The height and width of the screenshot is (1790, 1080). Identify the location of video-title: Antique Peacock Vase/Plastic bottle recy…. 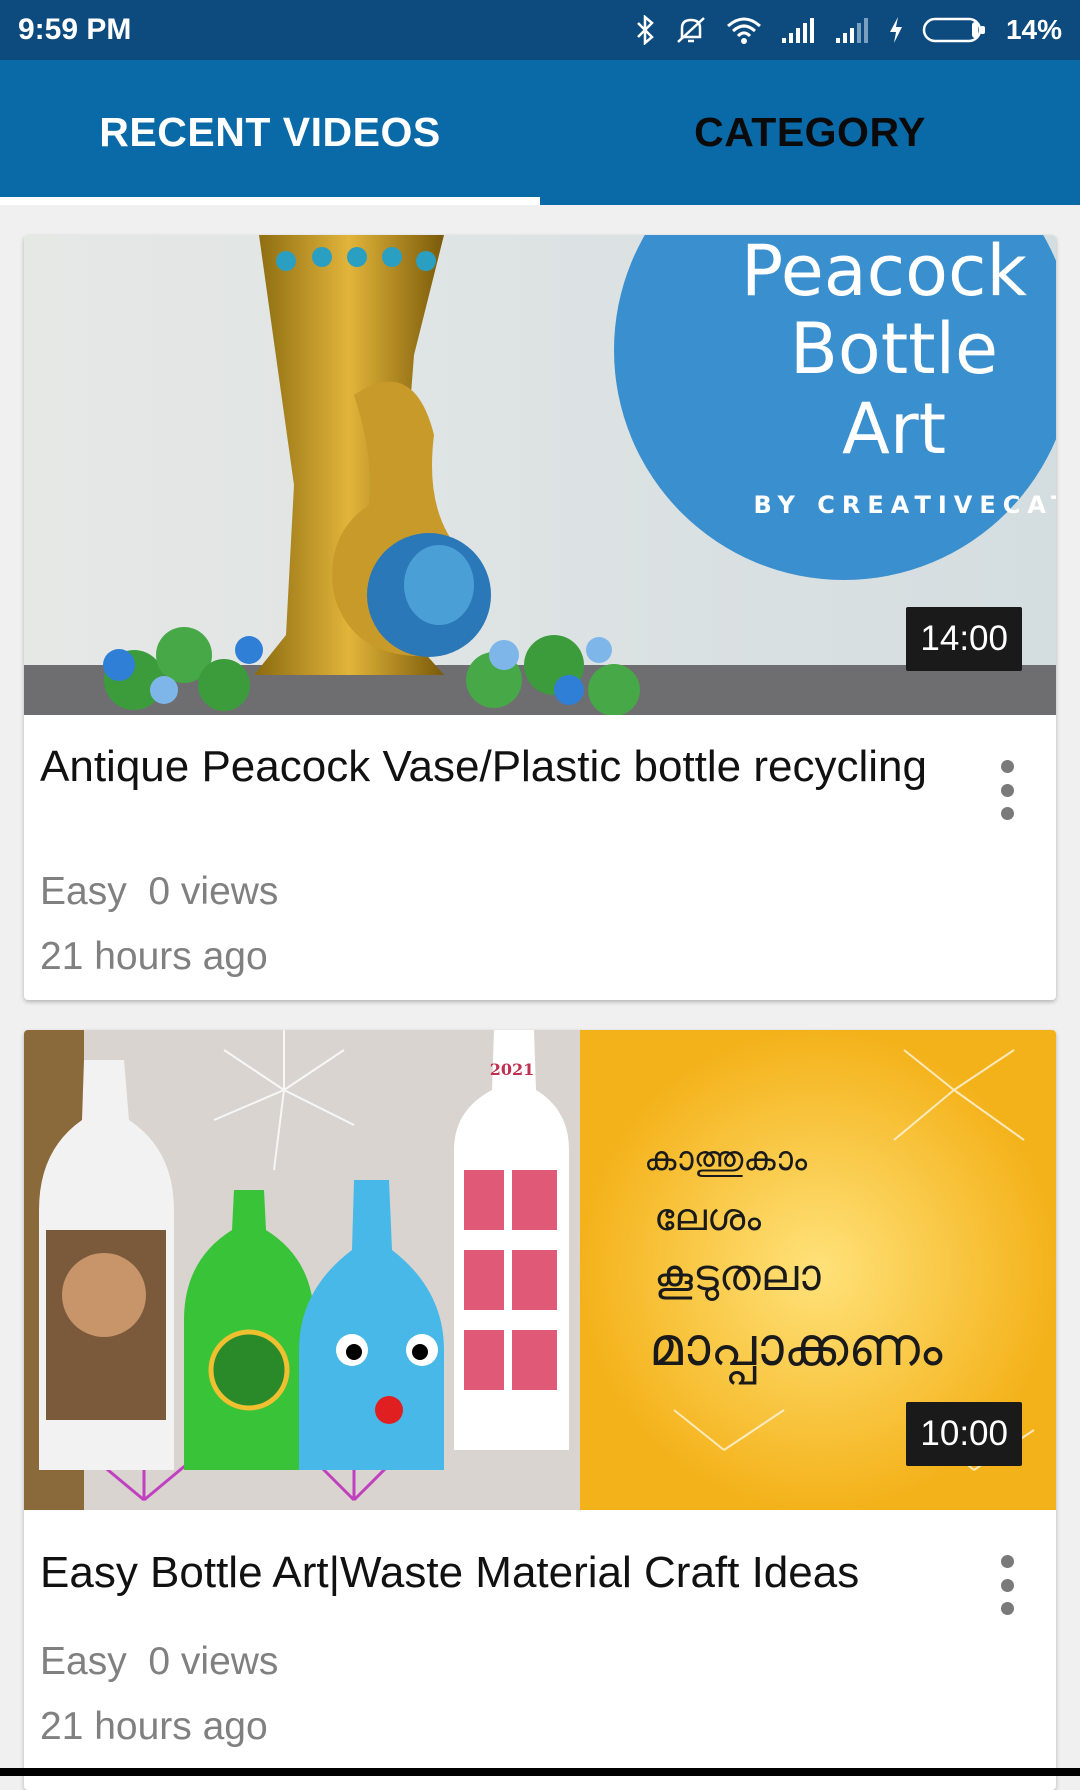
(490, 766).